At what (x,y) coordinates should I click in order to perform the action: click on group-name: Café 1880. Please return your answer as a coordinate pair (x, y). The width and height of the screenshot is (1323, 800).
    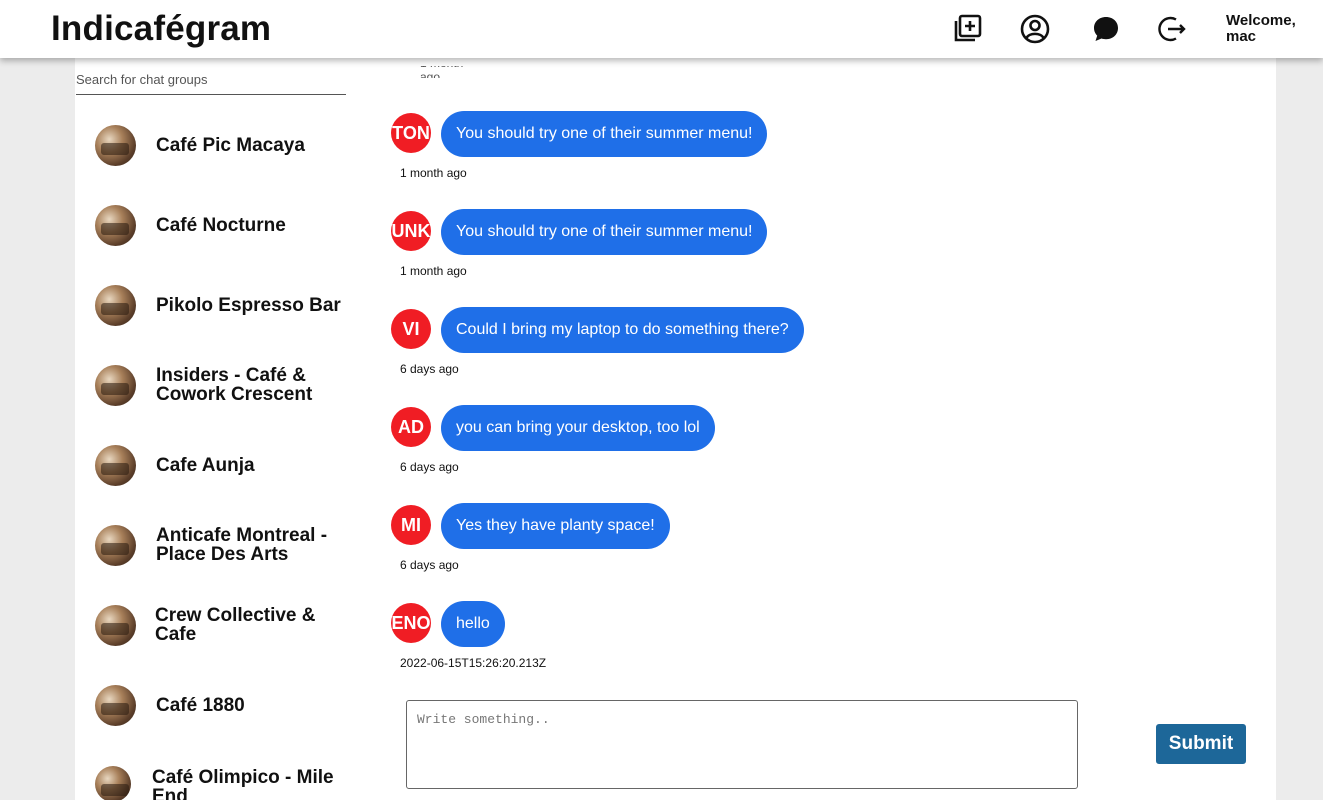
    Looking at the image, I should click on (200, 705).